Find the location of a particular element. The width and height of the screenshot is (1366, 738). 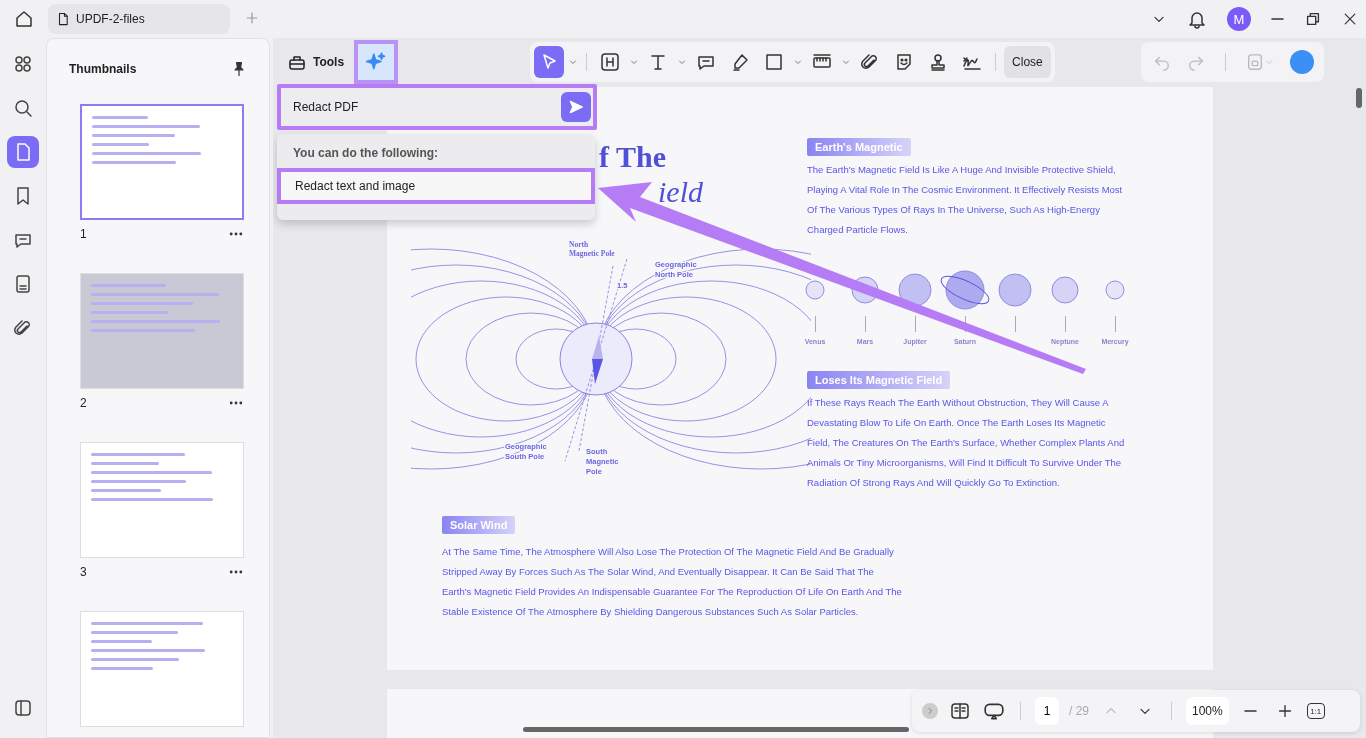

horizontal-scrollbar is located at coordinates (716, 729).